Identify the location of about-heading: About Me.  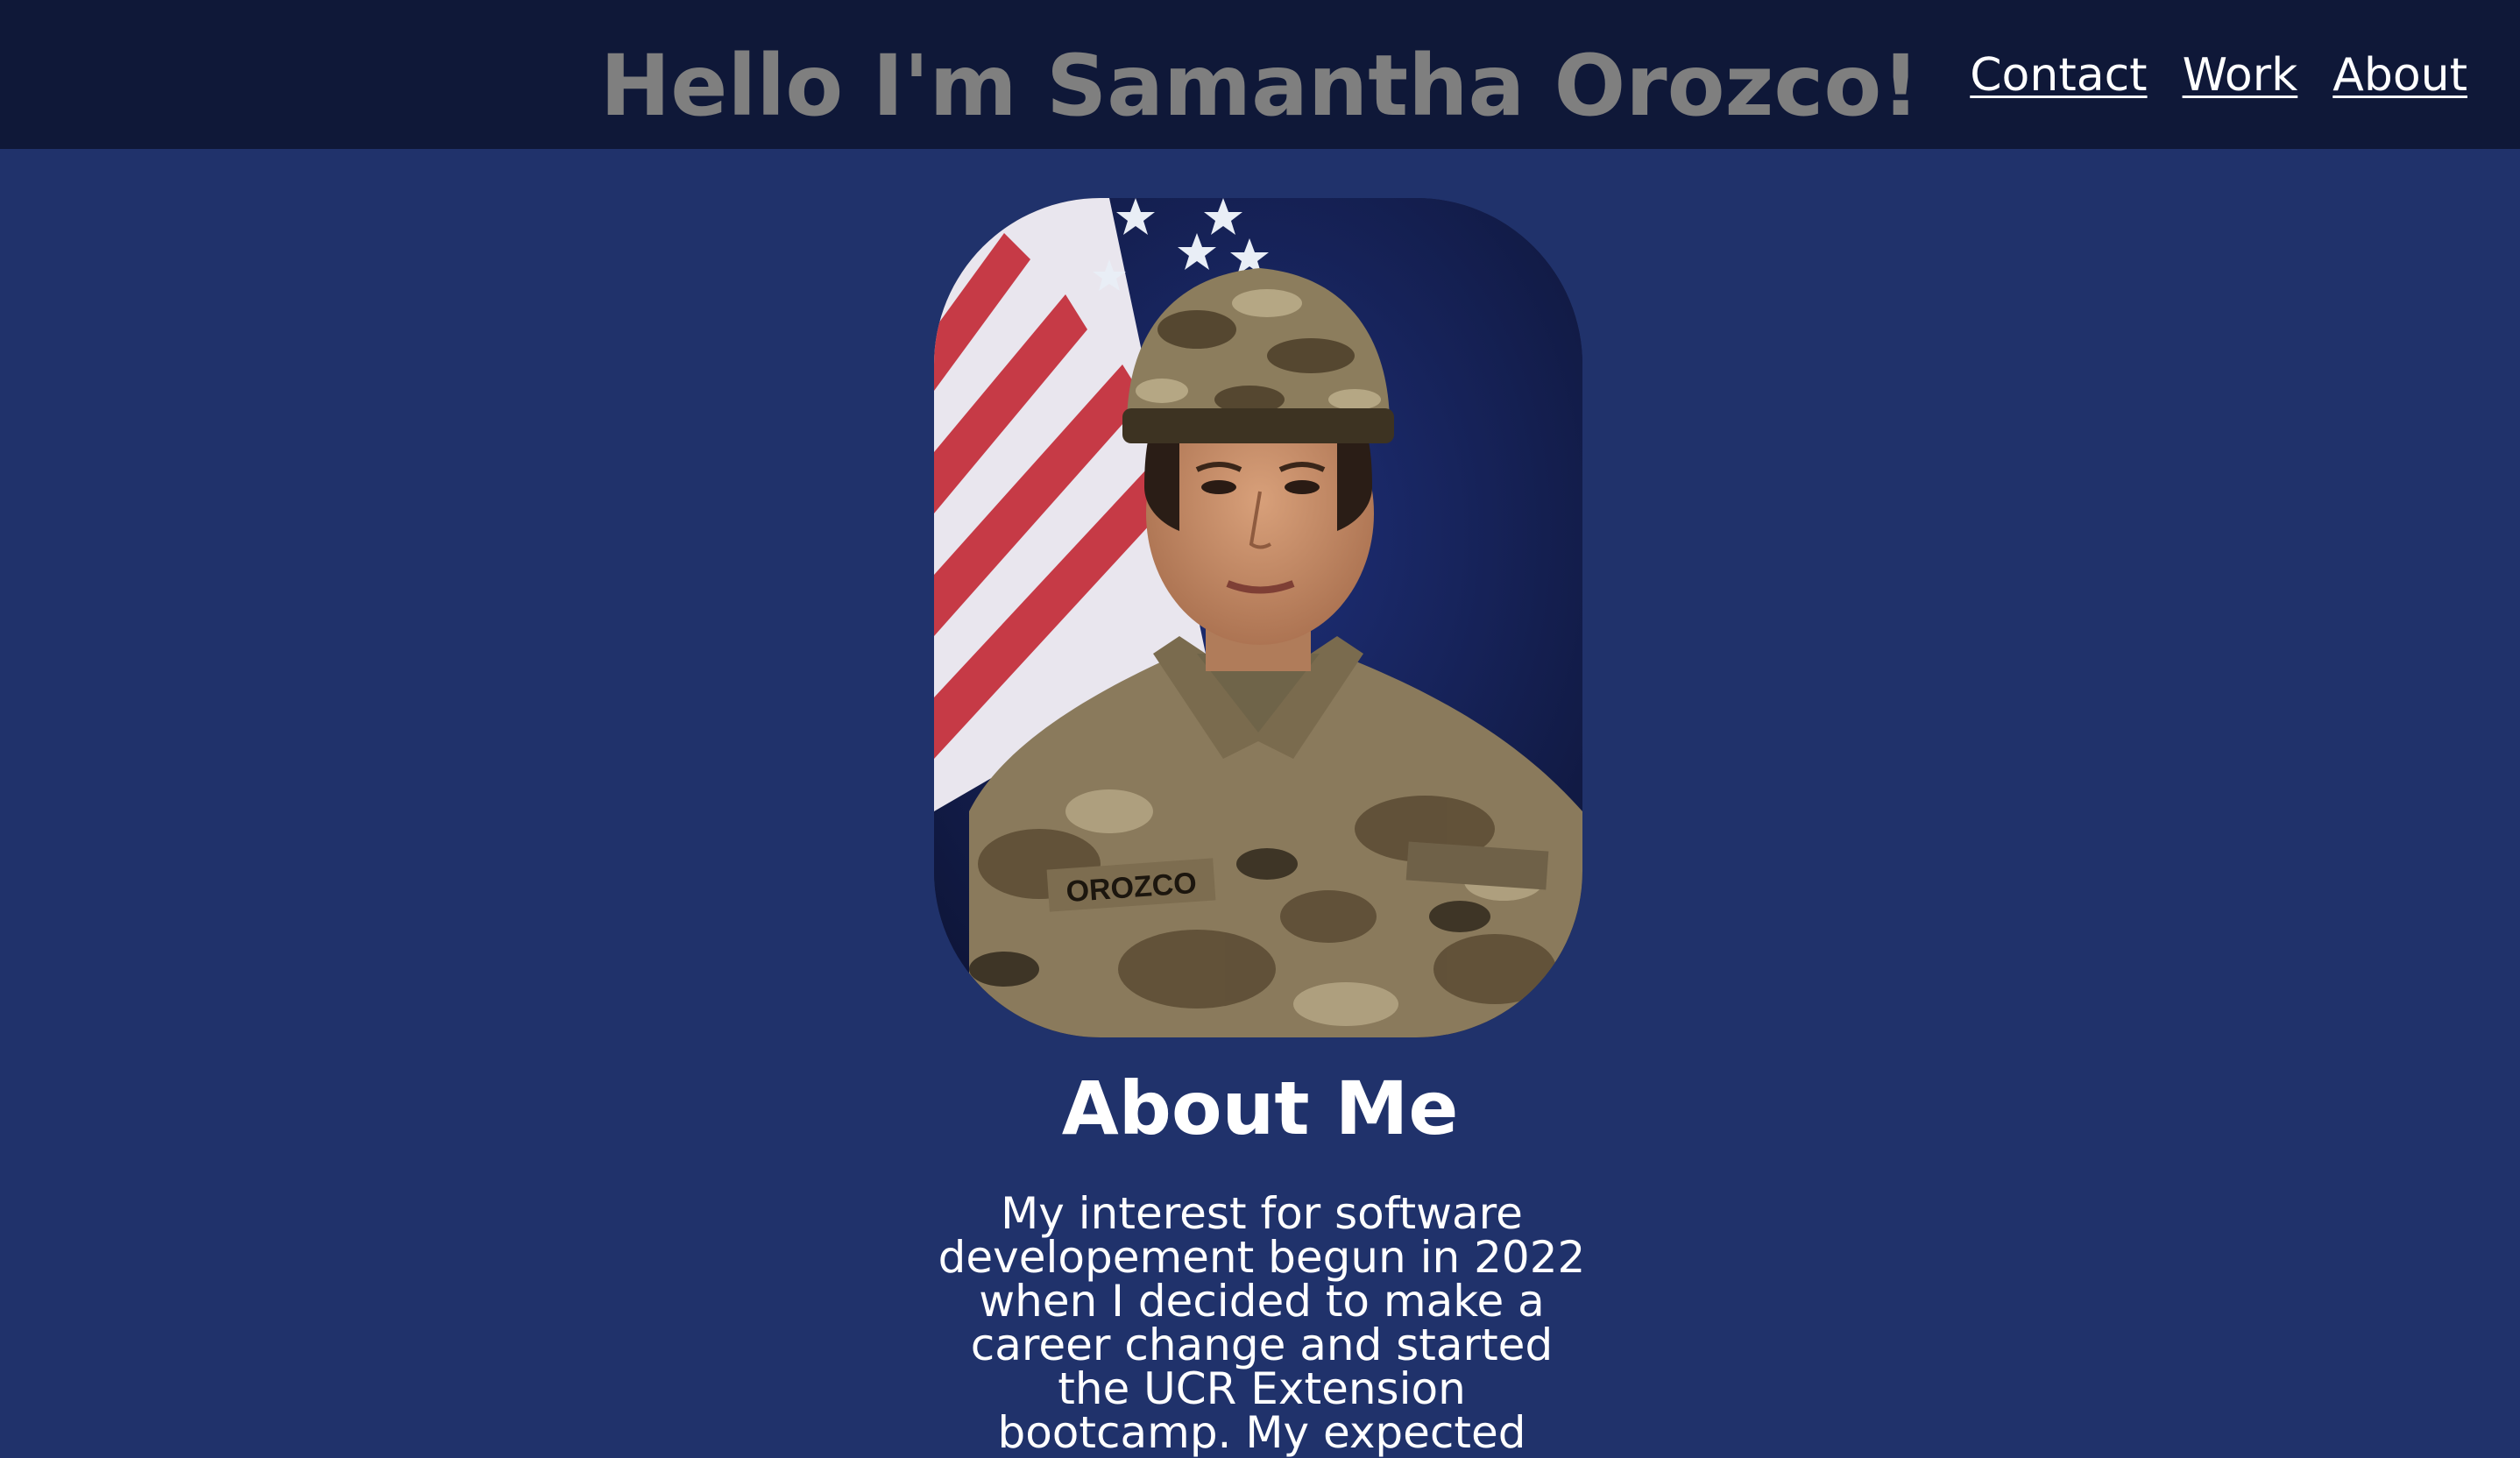
(1260, 1108).